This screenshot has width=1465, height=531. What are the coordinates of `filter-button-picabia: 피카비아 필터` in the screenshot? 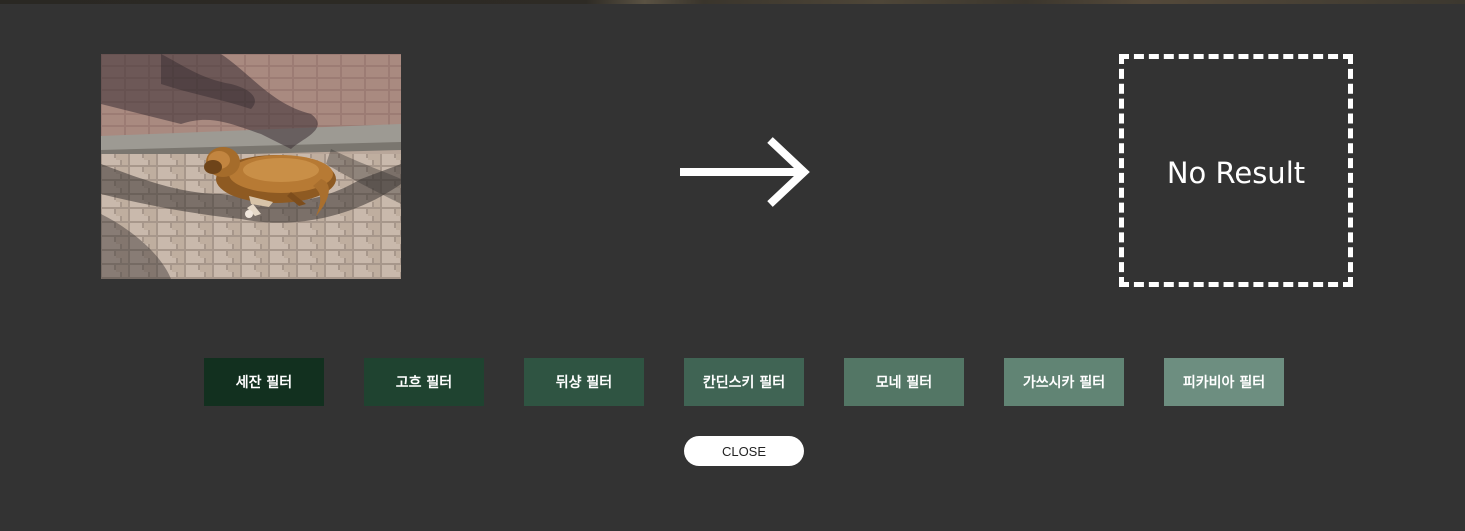 It's located at (1224, 382).